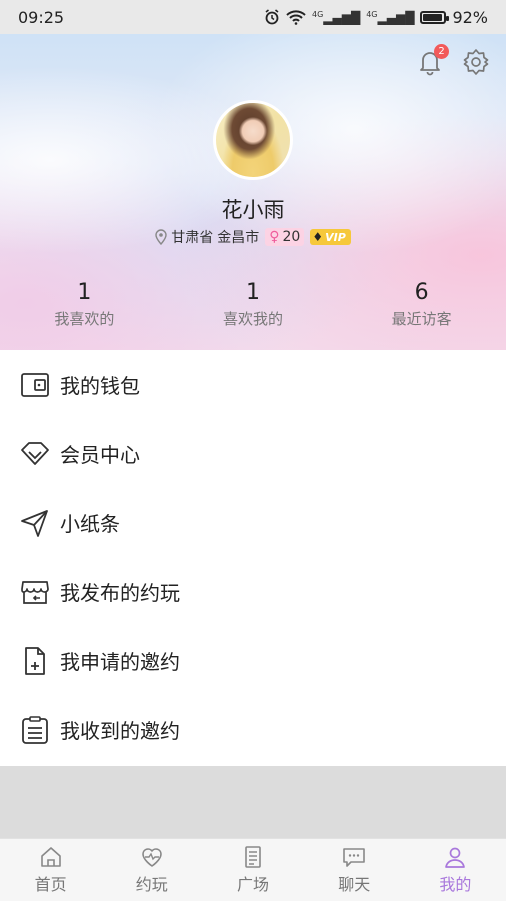 The image size is (506, 901). What do you see at coordinates (84, 319) in the screenshot?
I see `stat-label: 我喜欢的` at bounding box center [84, 319].